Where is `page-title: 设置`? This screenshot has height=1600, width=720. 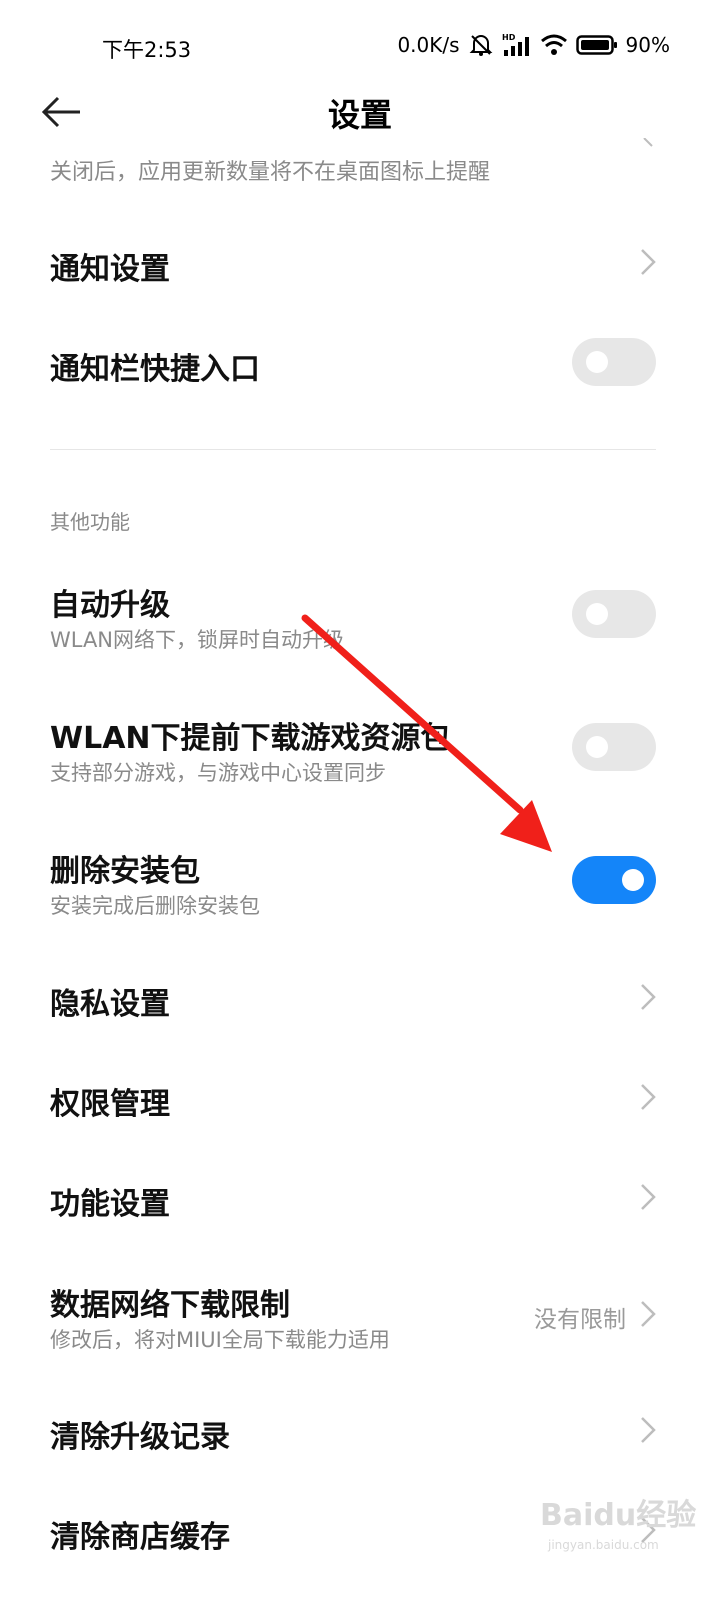 page-title: 设置 is located at coordinates (359, 115).